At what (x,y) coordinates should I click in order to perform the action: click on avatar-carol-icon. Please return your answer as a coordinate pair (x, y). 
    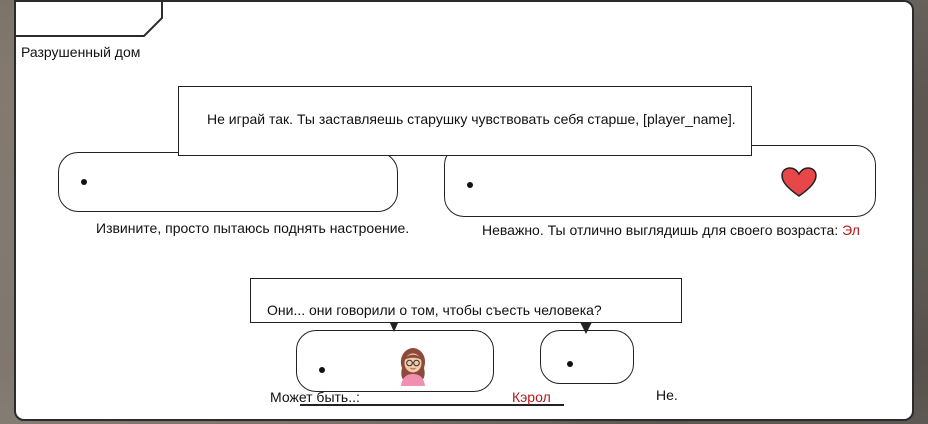
    Looking at the image, I should click on (413, 367).